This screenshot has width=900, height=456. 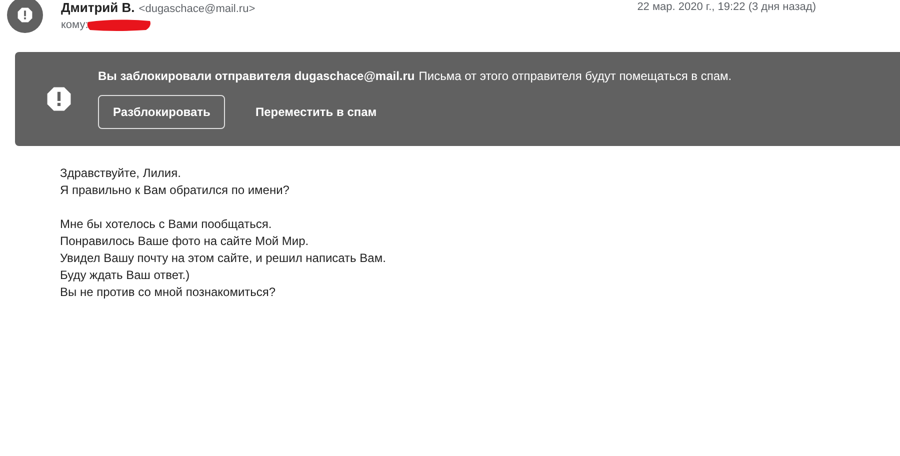 What do you see at coordinates (168, 292) in the screenshot?
I see `message-line: Вы не против со мной познакомиться?` at bounding box center [168, 292].